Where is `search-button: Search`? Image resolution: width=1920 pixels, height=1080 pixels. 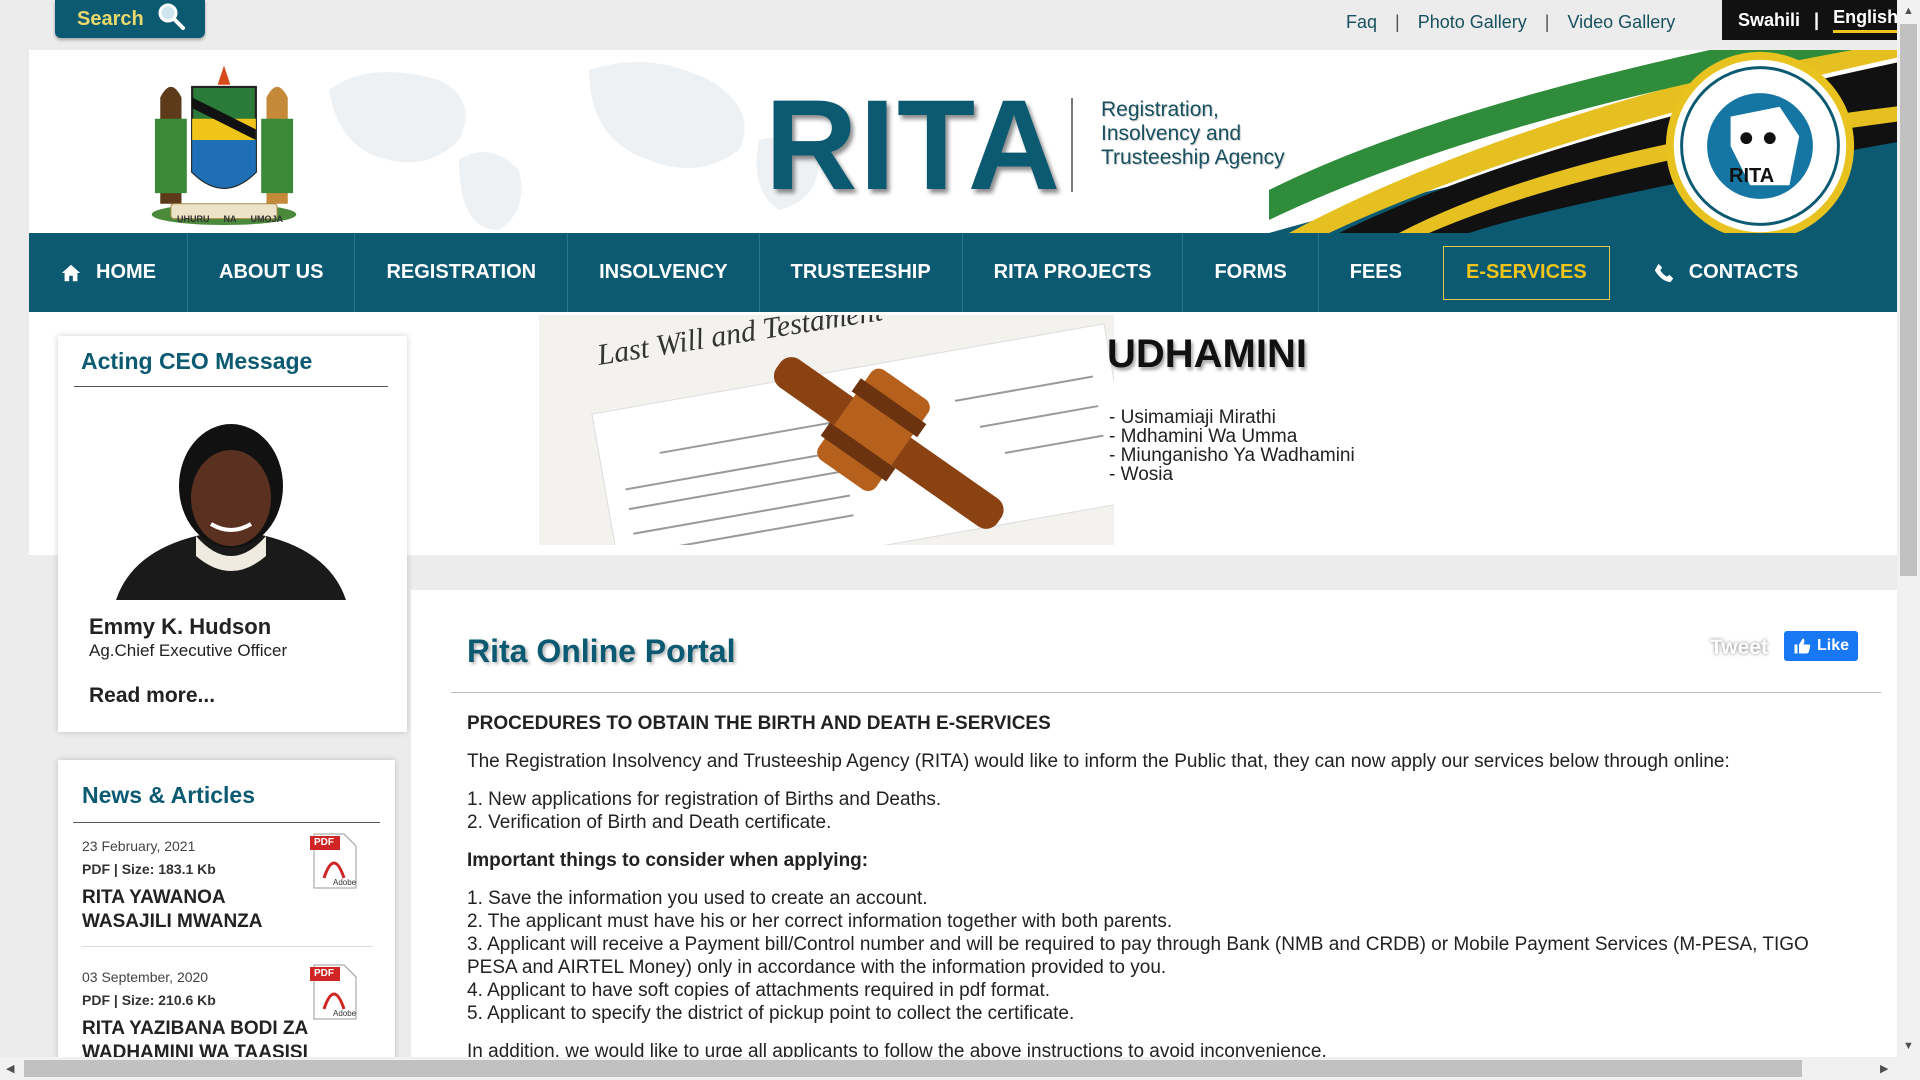 search-button: Search is located at coordinates (130, 19).